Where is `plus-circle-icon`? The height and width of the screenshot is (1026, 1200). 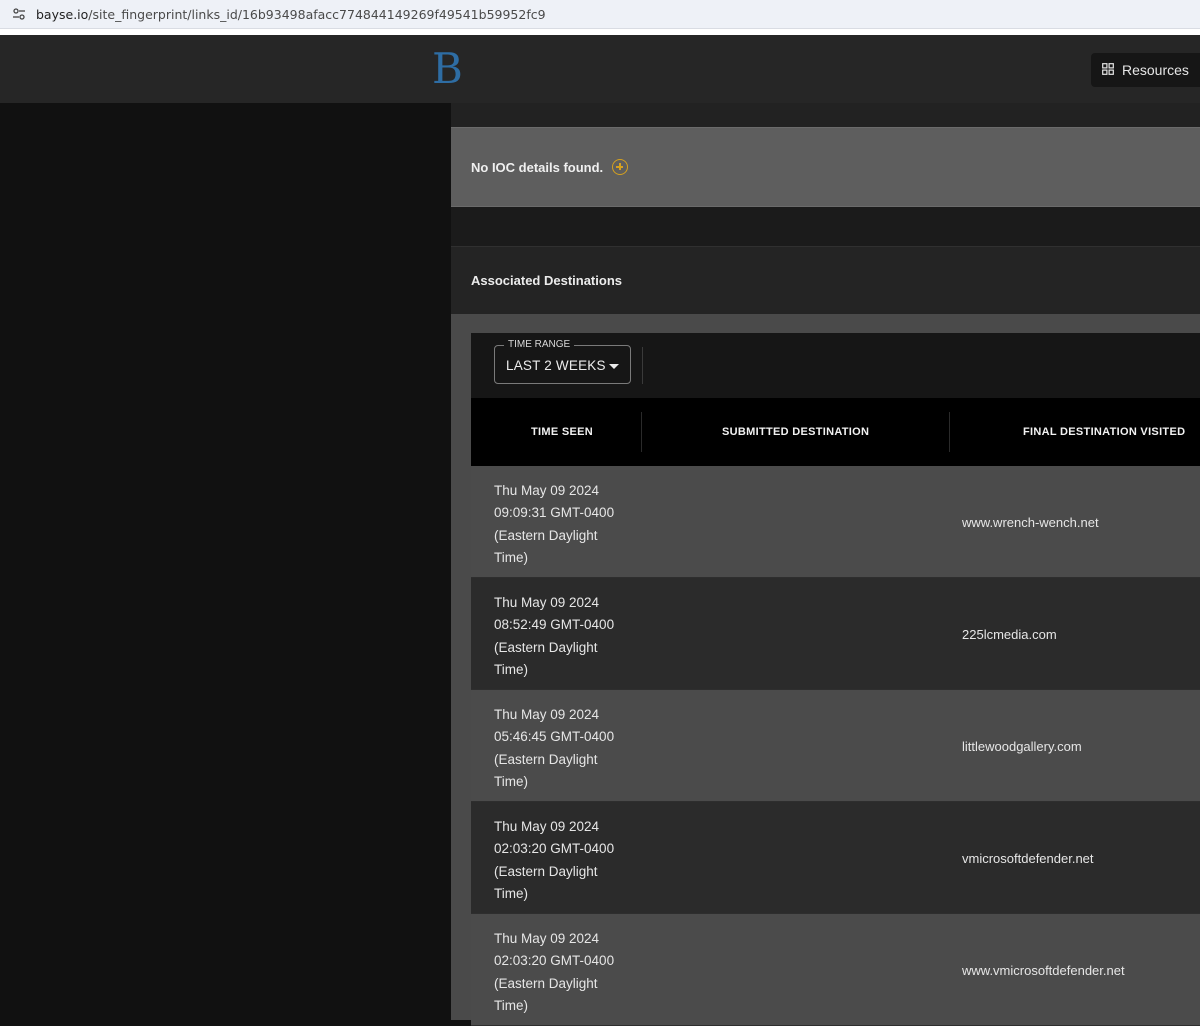 plus-circle-icon is located at coordinates (620, 167).